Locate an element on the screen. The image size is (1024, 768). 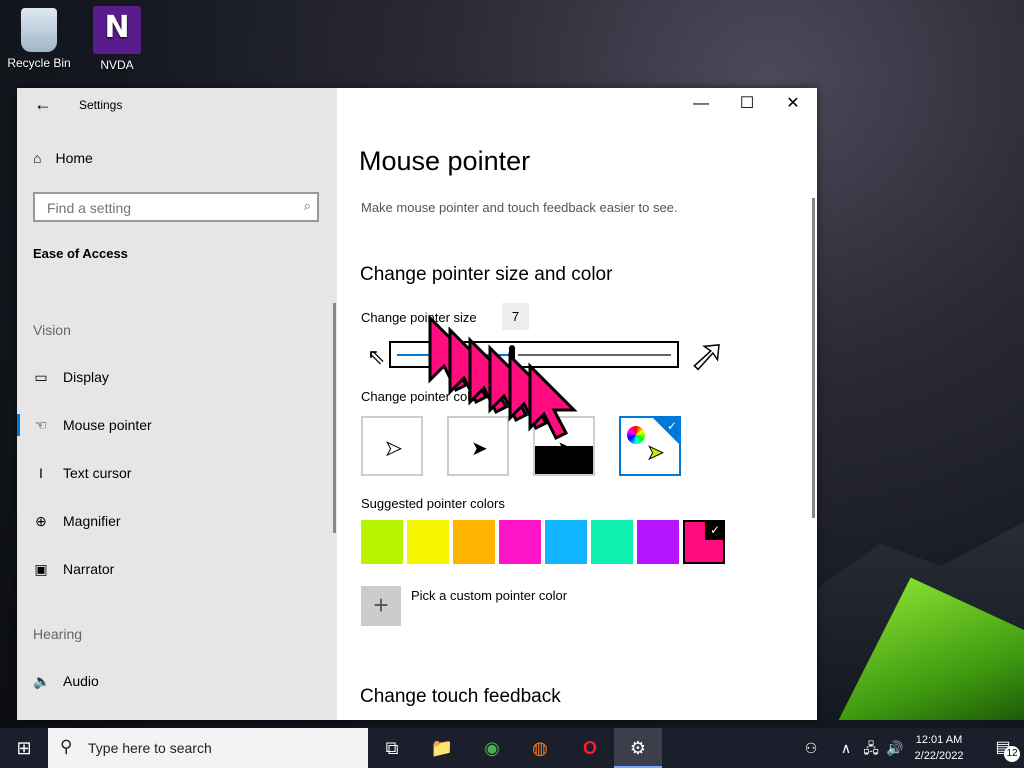
close-button: ✕ is located at coordinates (793, 104).